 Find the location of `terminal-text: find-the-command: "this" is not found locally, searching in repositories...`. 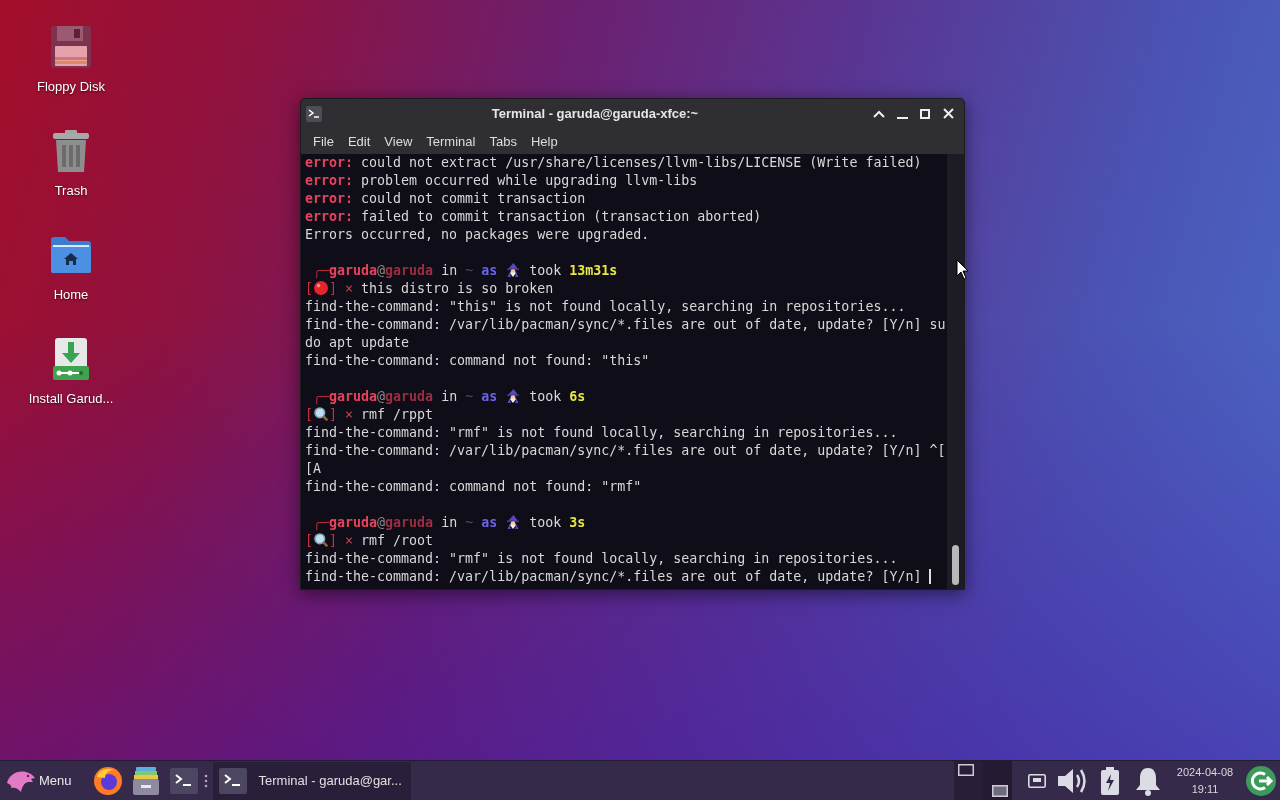

terminal-text: find-the-command: "this" is not found locally, searching in repositories... is located at coordinates (605, 306).